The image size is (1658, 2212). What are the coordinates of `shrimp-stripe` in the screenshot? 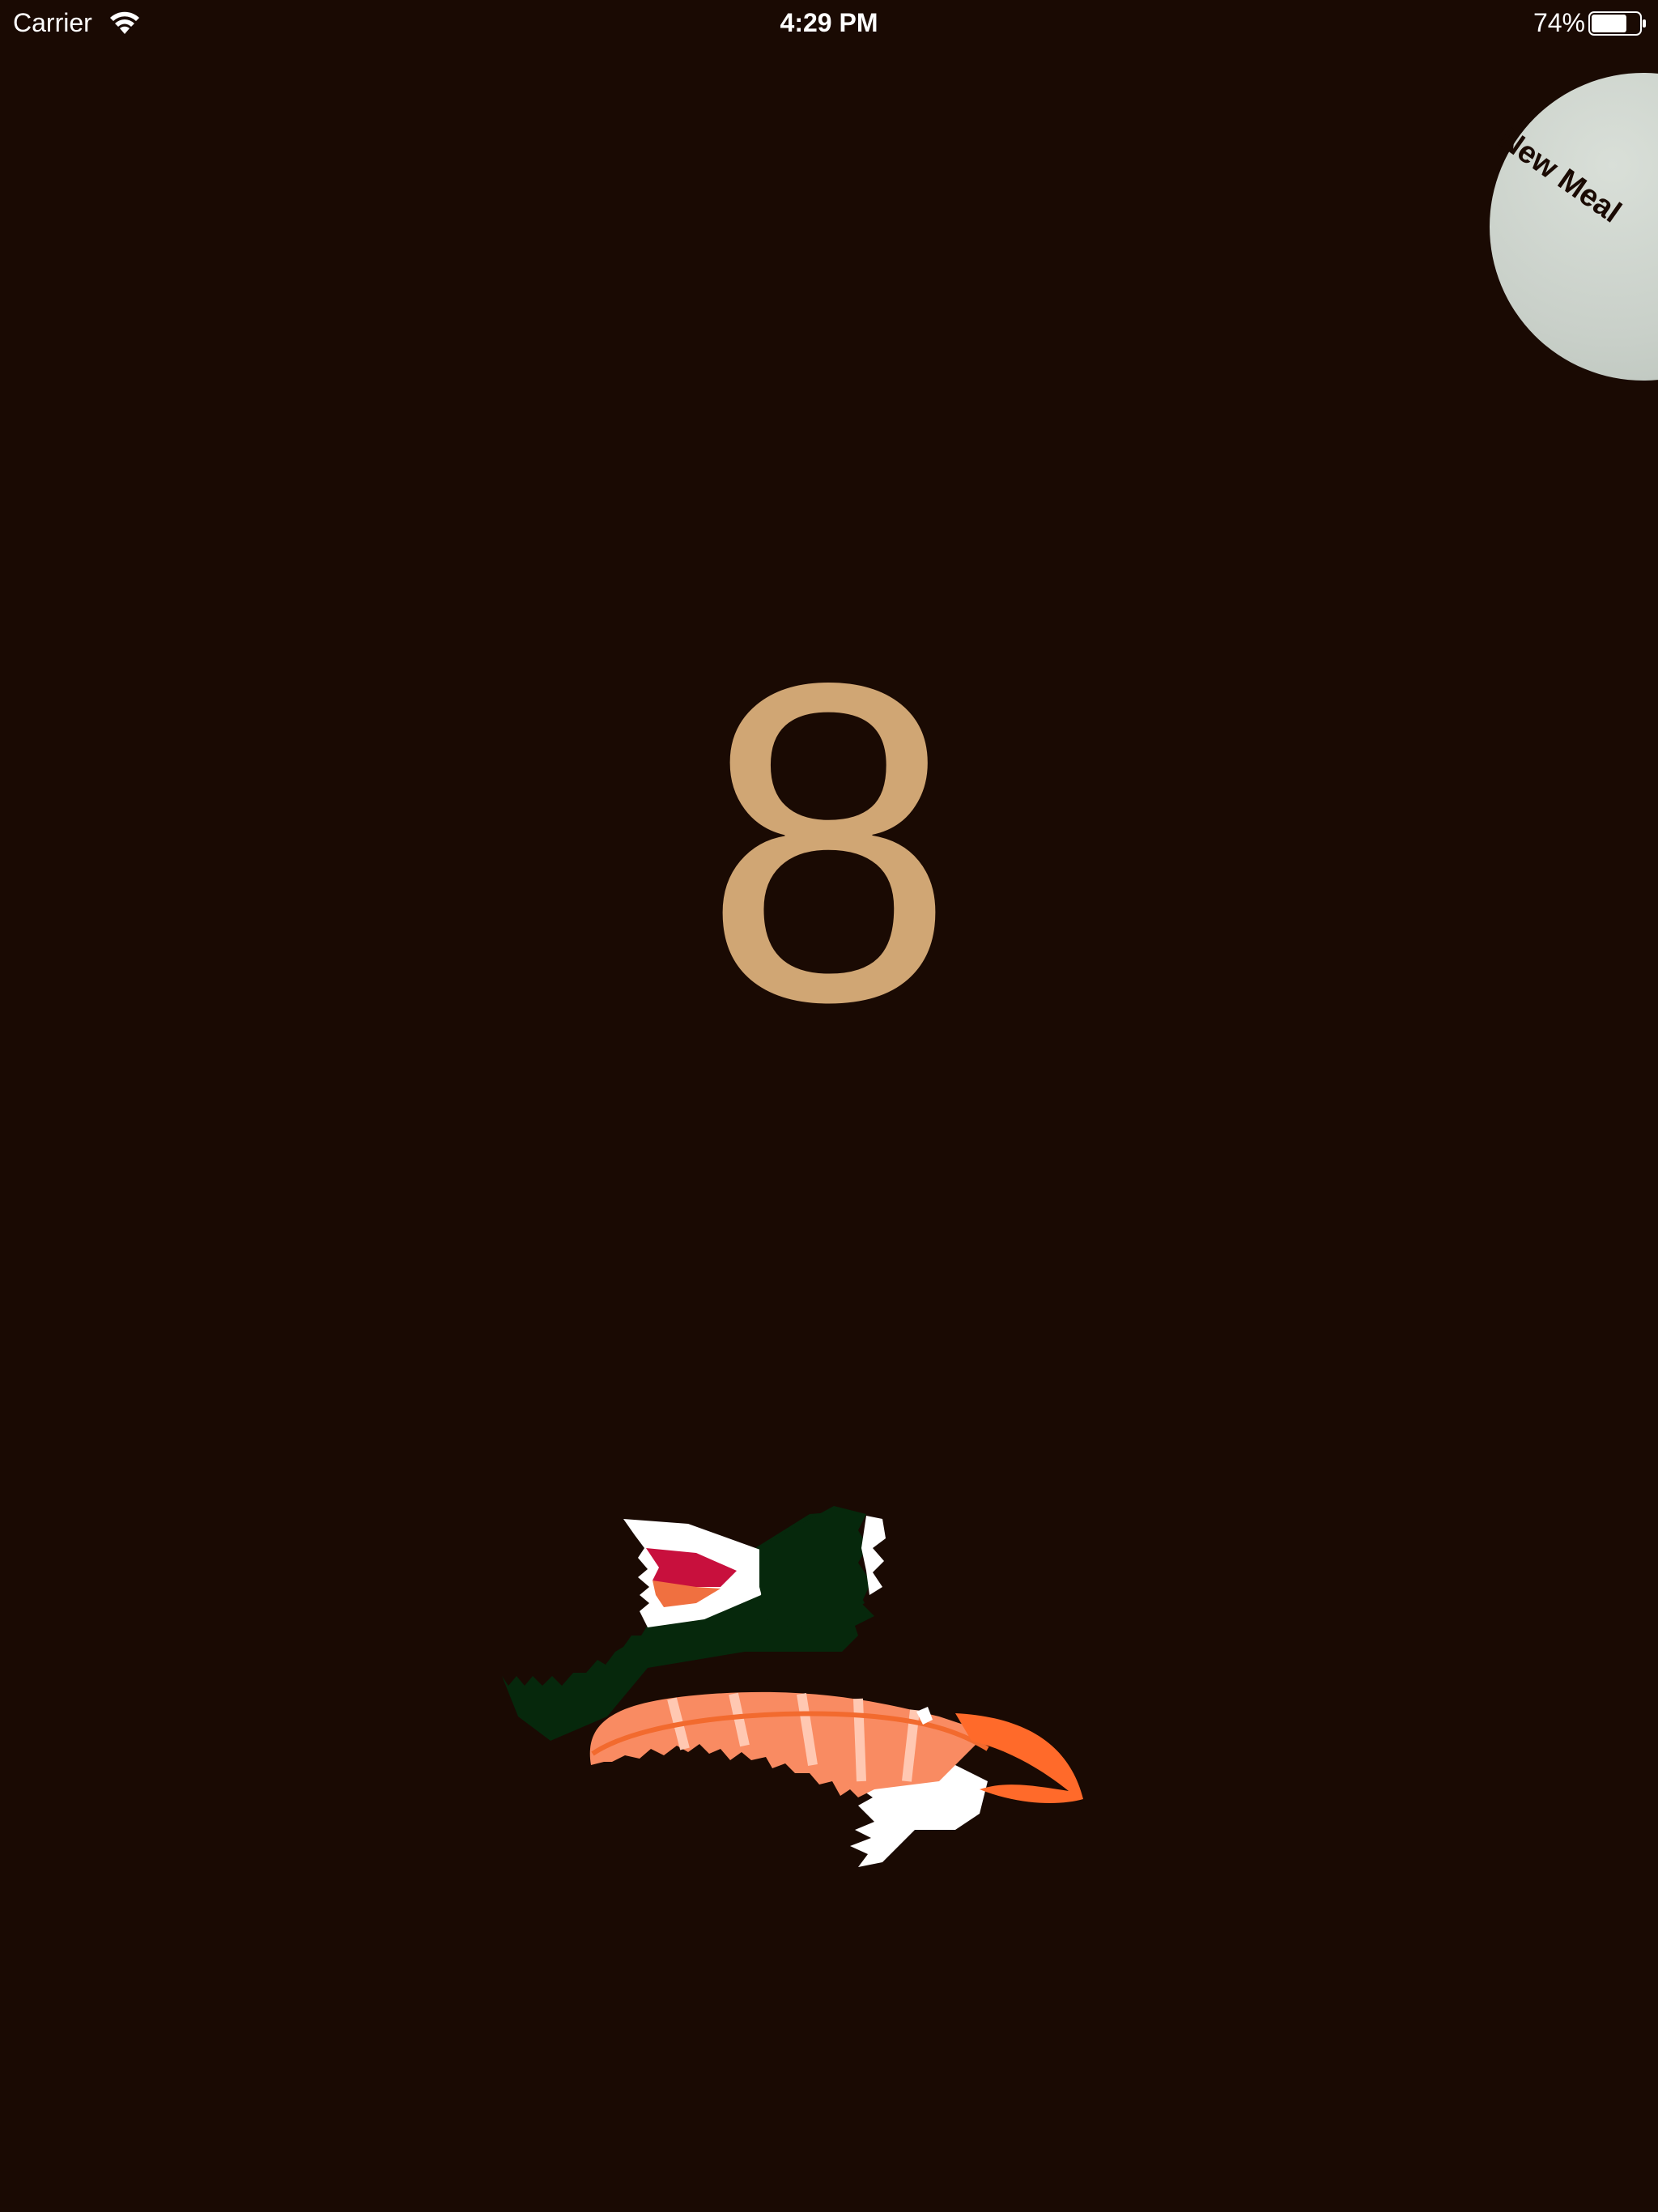 It's located at (859, 1740).